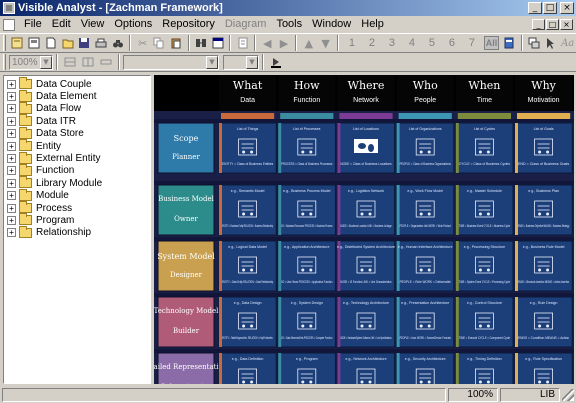 Image resolution: width=576 pixels, height=403 pixels. I want to click on fill-color-icon, so click(276, 62).